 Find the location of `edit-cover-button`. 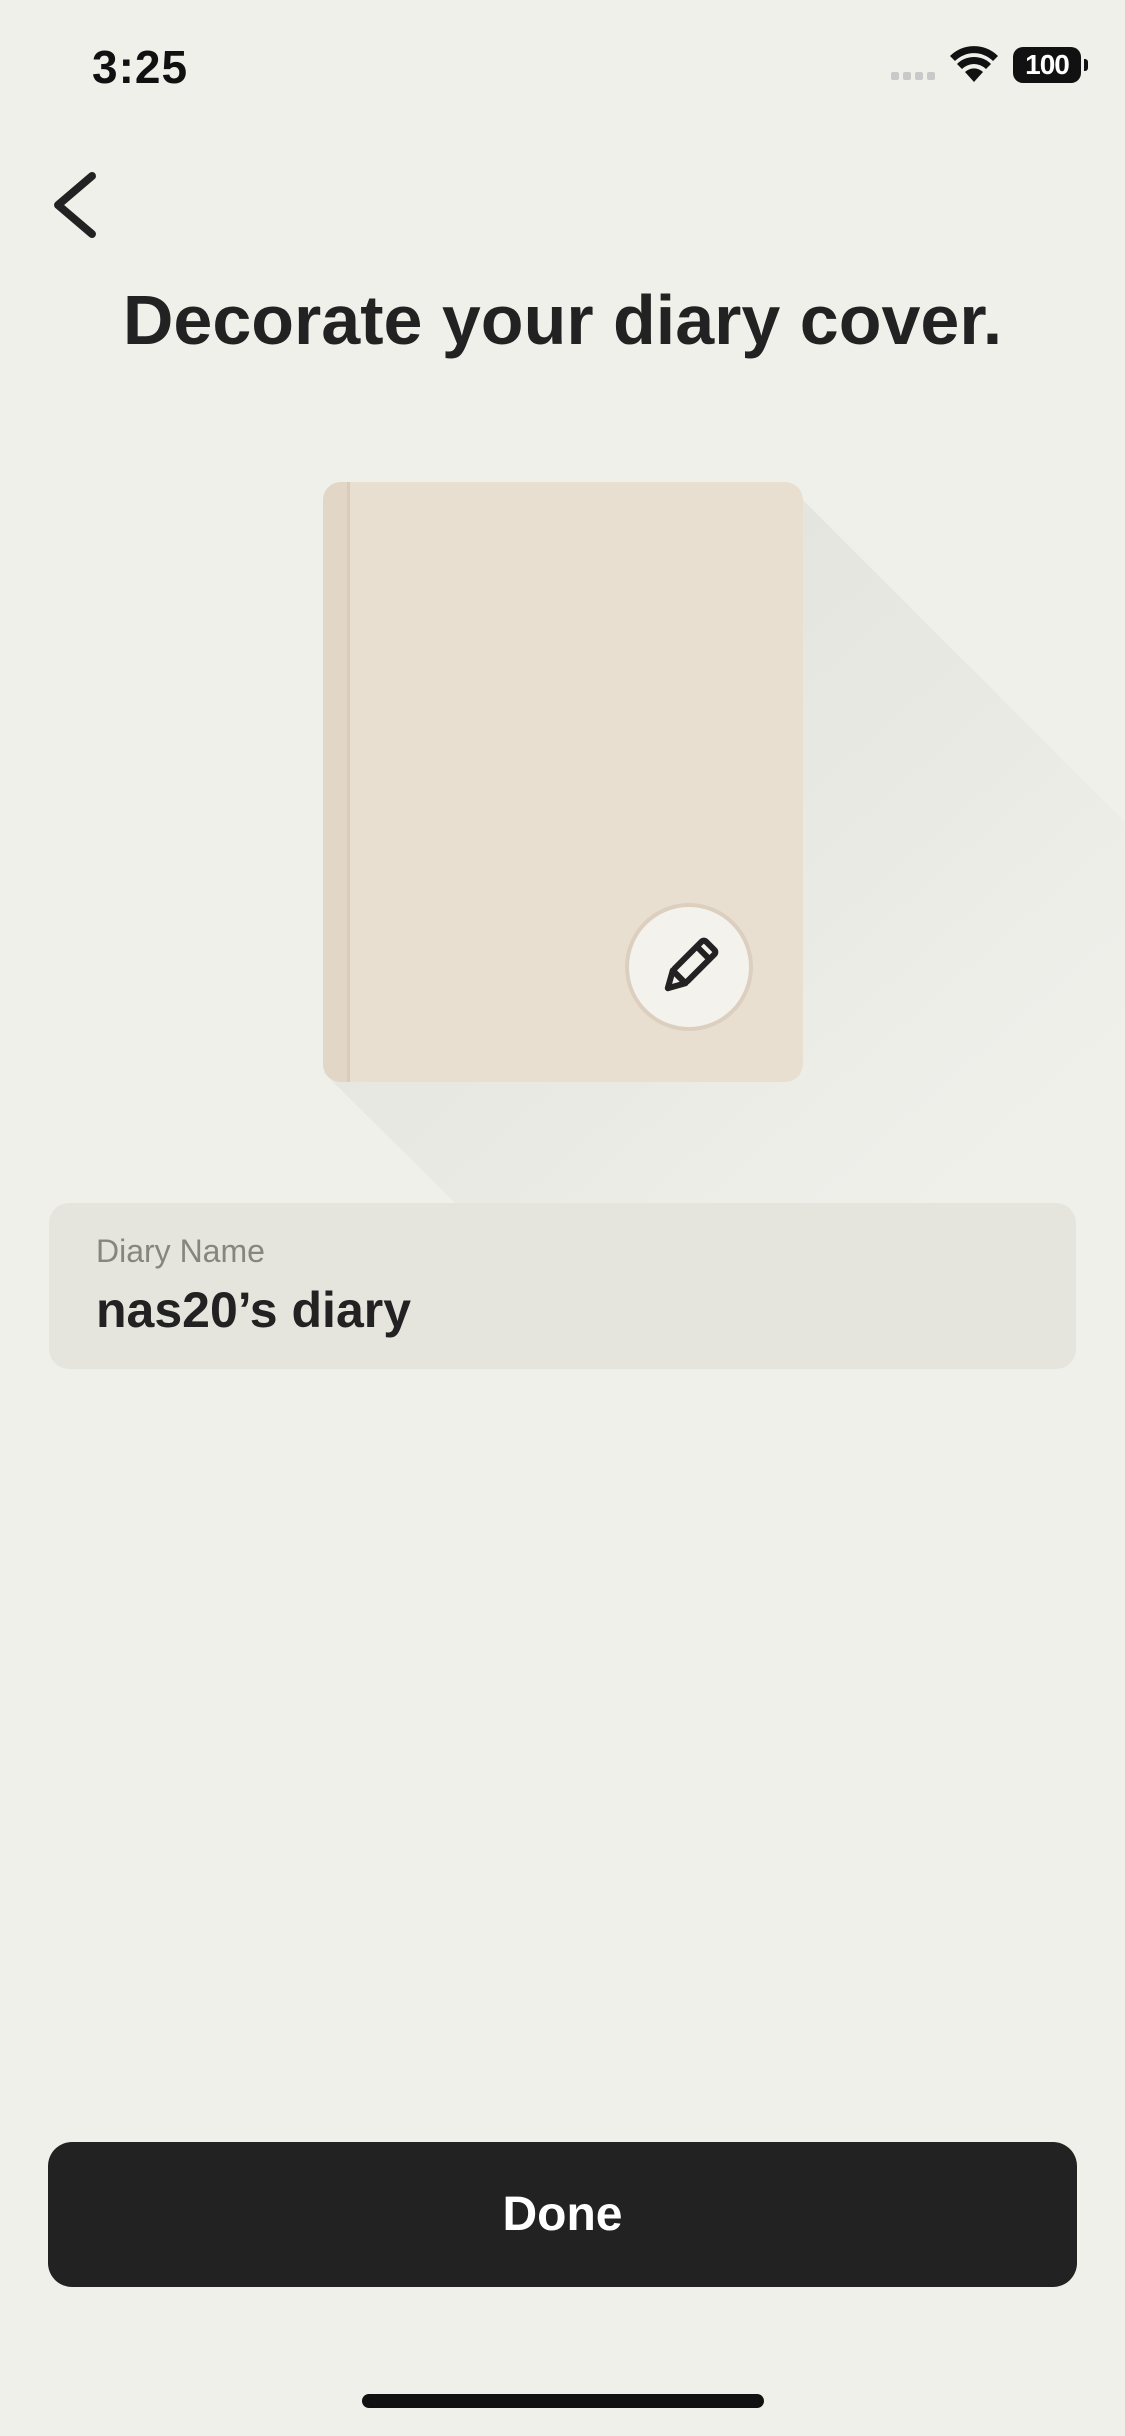

edit-cover-button is located at coordinates (689, 967).